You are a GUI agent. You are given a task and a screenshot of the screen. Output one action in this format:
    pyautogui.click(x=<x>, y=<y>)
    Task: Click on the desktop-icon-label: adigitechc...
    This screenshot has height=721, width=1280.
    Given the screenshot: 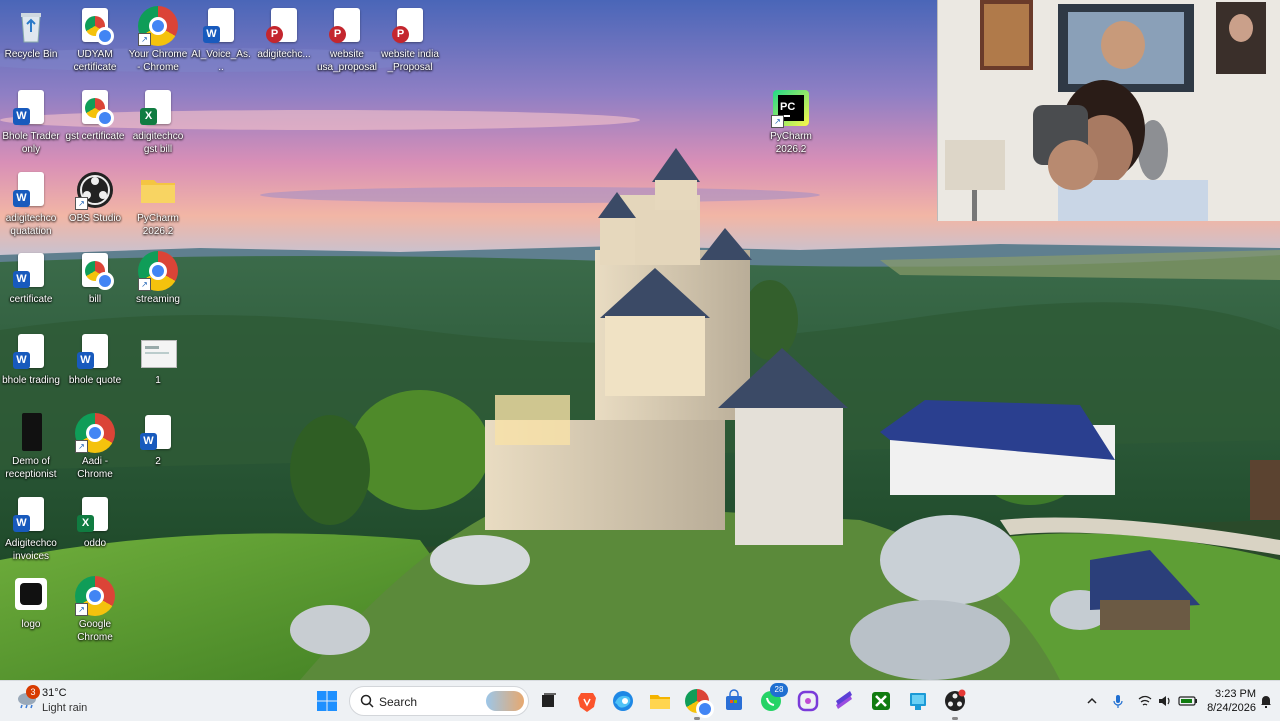 What is the action you would take?
    pyautogui.click(x=284, y=54)
    